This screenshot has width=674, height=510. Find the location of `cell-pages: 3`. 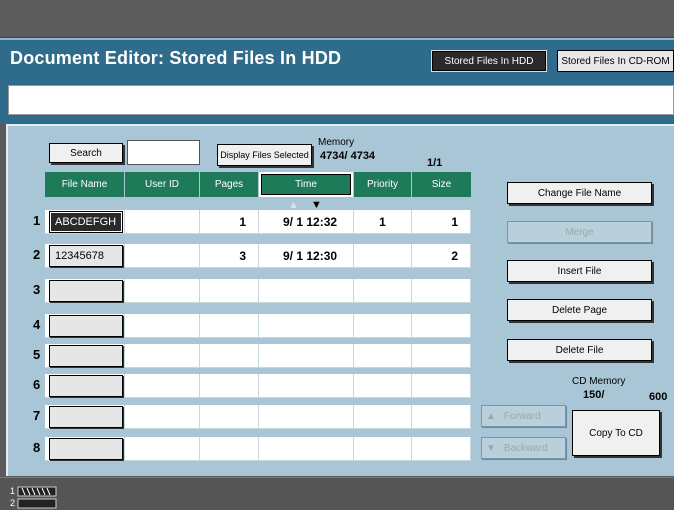

cell-pages: 3 is located at coordinates (229, 256).